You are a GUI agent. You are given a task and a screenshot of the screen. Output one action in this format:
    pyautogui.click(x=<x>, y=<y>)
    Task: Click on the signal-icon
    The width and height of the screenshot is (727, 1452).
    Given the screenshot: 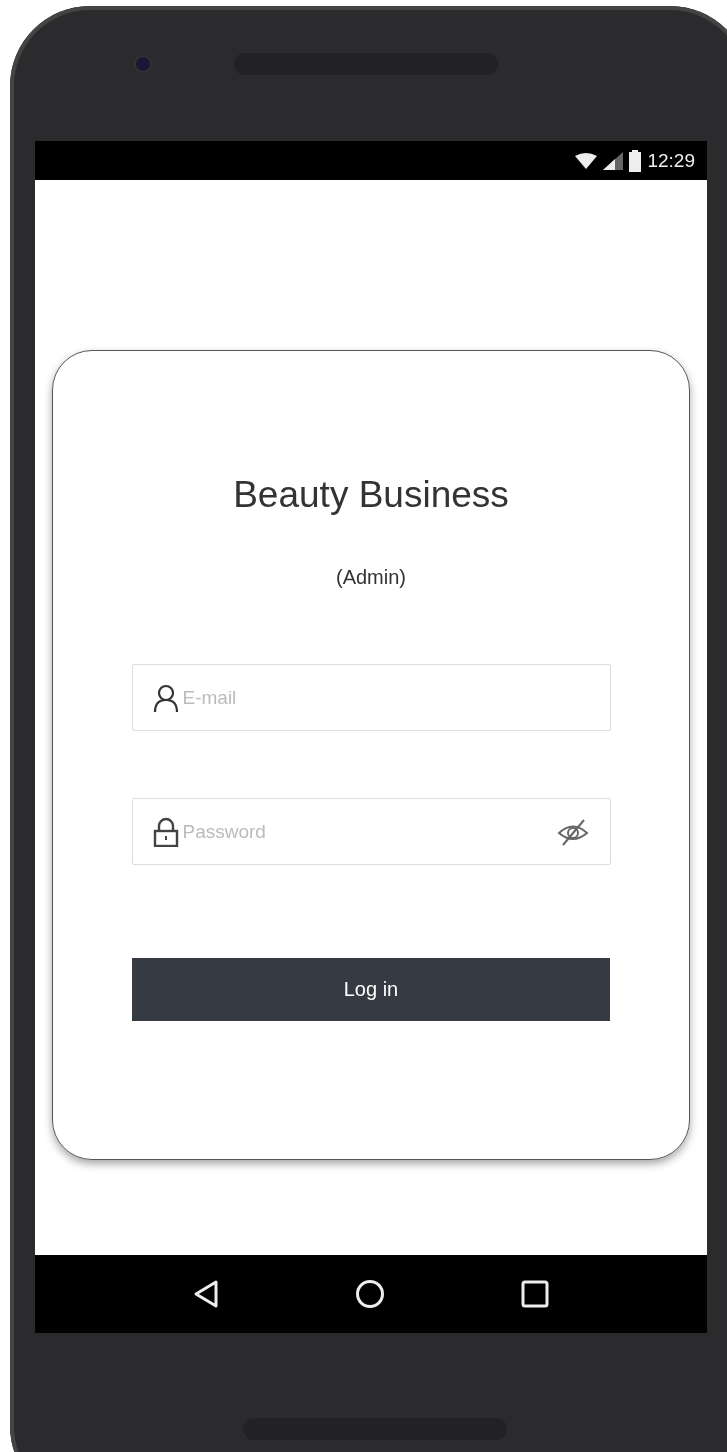 What is the action you would take?
    pyautogui.click(x=613, y=160)
    